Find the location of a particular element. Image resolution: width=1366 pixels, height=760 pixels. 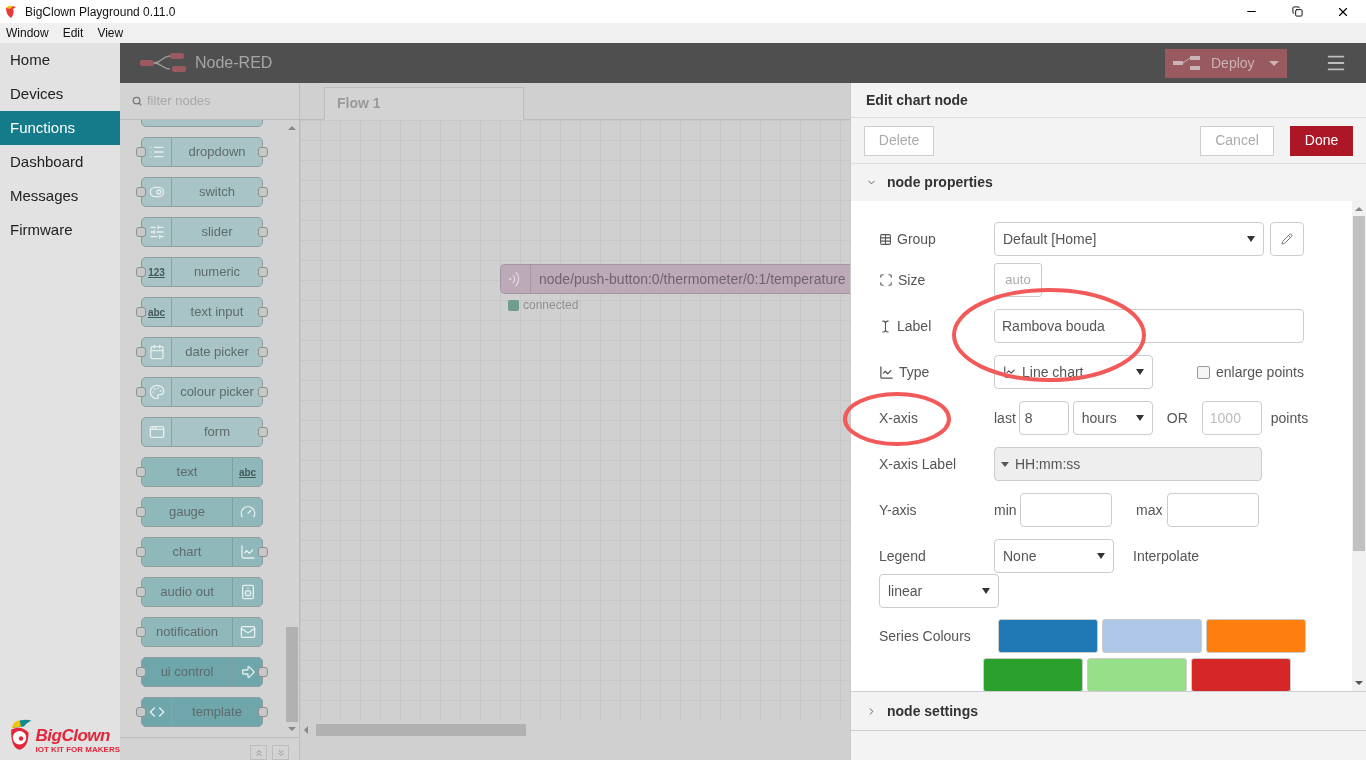

checkbox-label: enlarge points is located at coordinates (1260, 372).